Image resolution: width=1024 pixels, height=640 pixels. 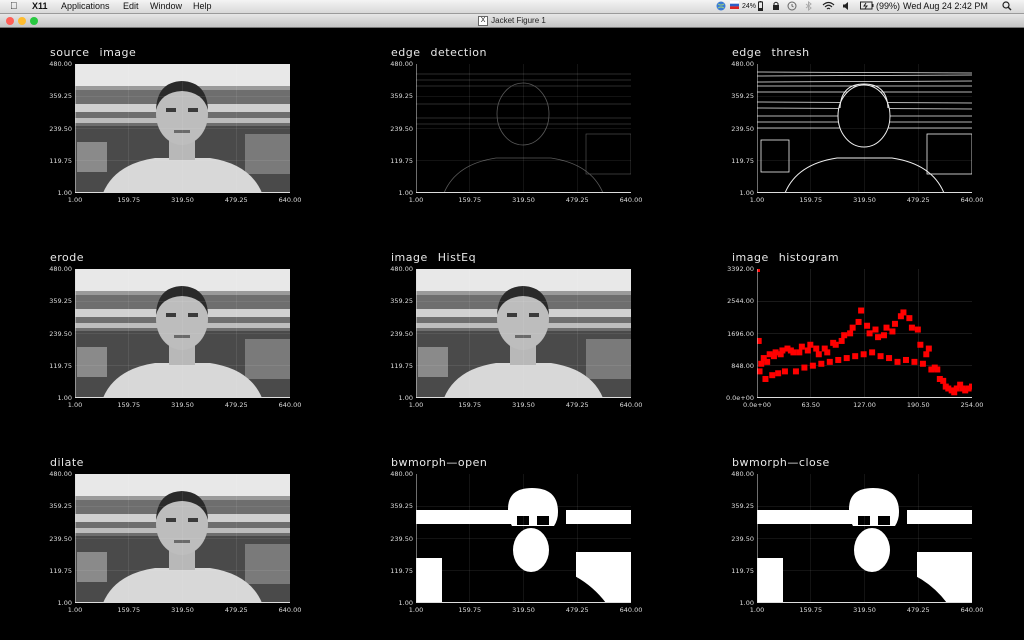 I want to click on window-title: X Jacket Figure 1, so click(x=512, y=20).